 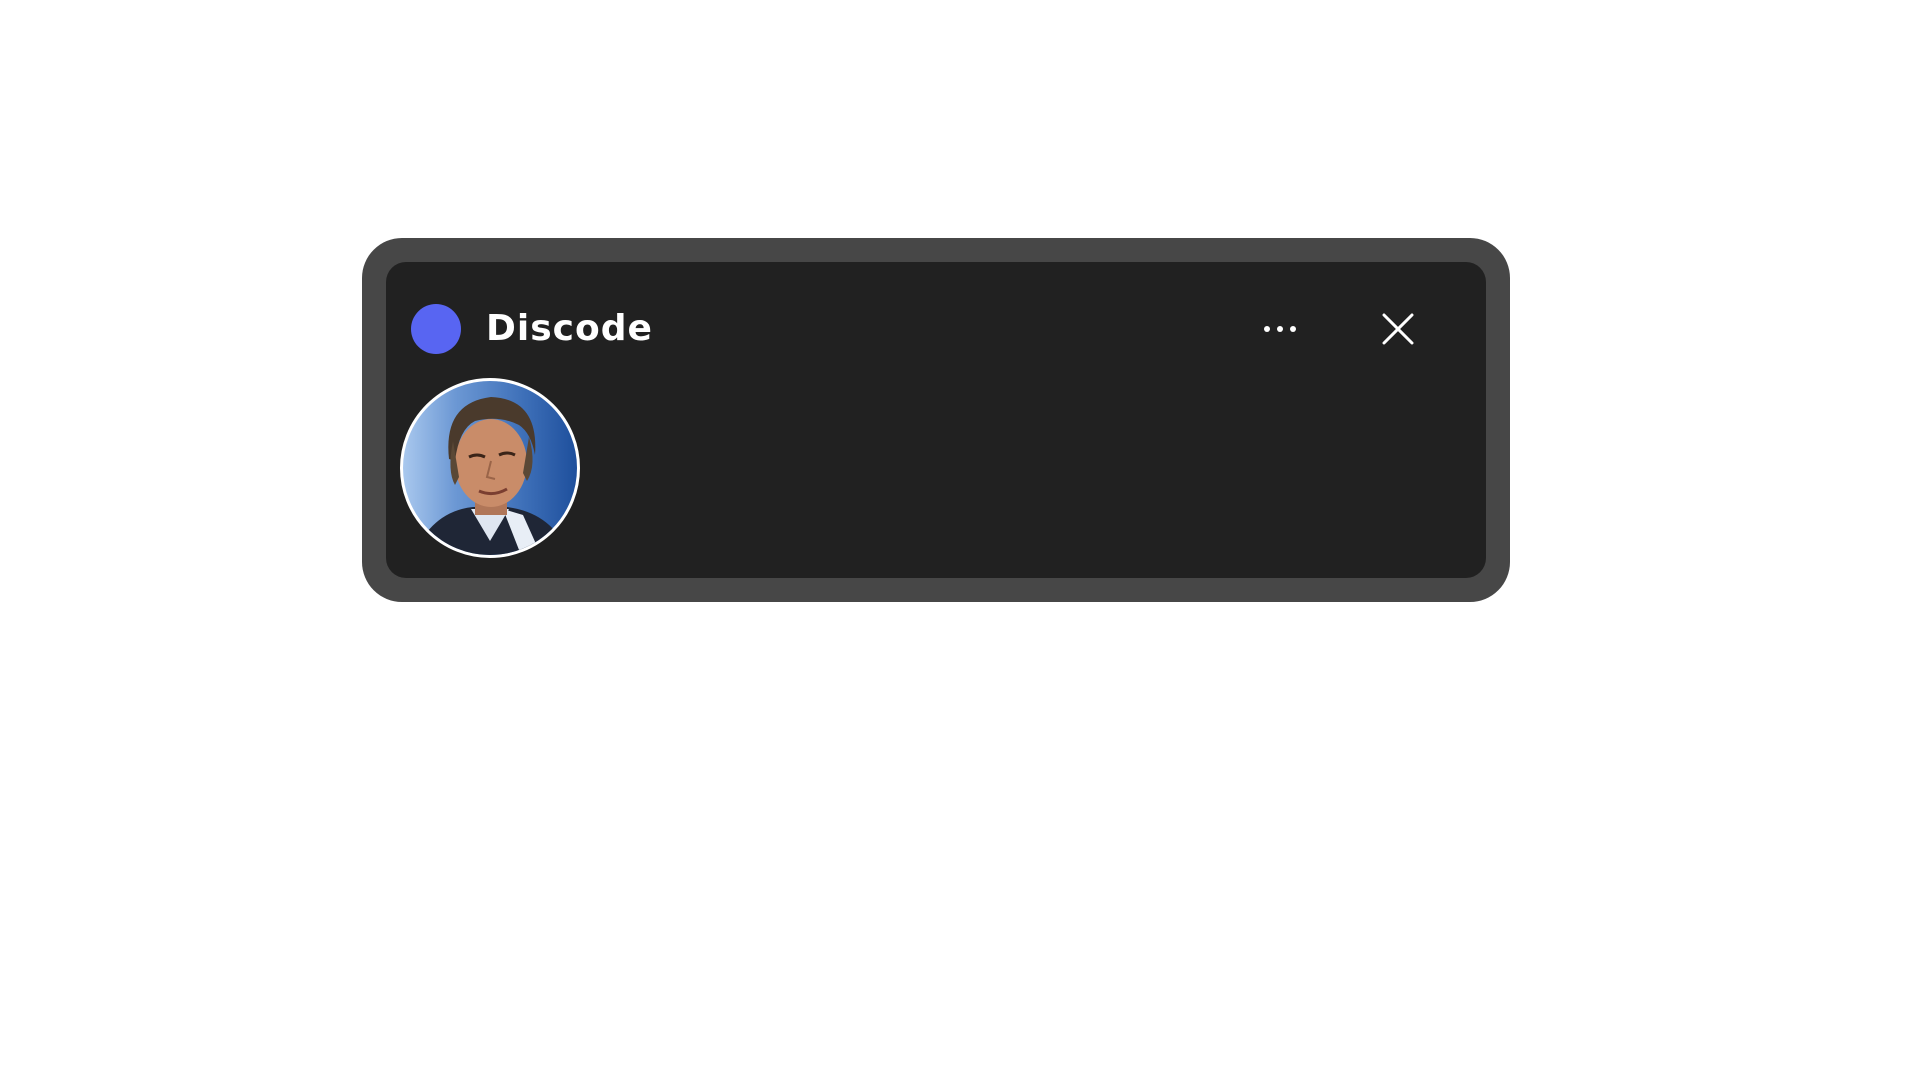 I want to click on close-button, so click(x=1398, y=329).